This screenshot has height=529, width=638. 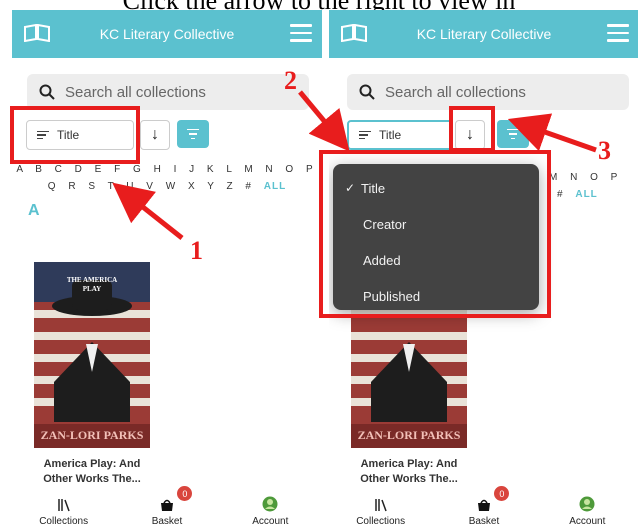 I want to click on bottom-nav: Collections 0 Basket Account, so click(x=167, y=507).